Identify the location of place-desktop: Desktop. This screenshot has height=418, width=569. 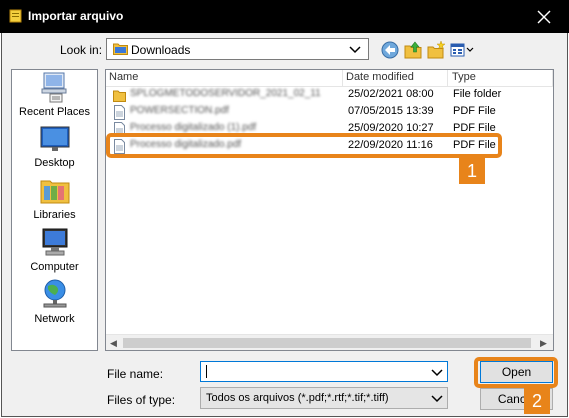
(54, 145).